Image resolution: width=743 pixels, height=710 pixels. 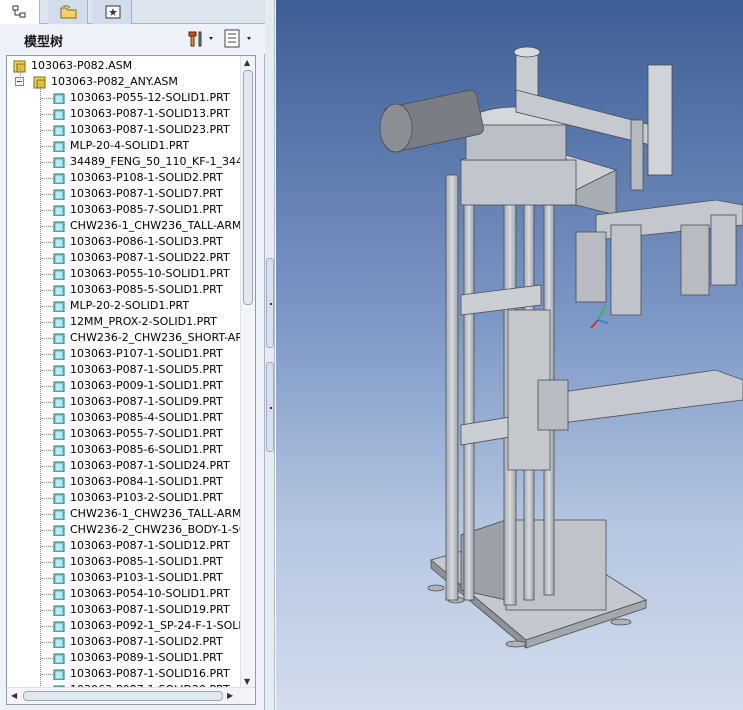 I want to click on model-tree-icon, so click(x=19, y=11).